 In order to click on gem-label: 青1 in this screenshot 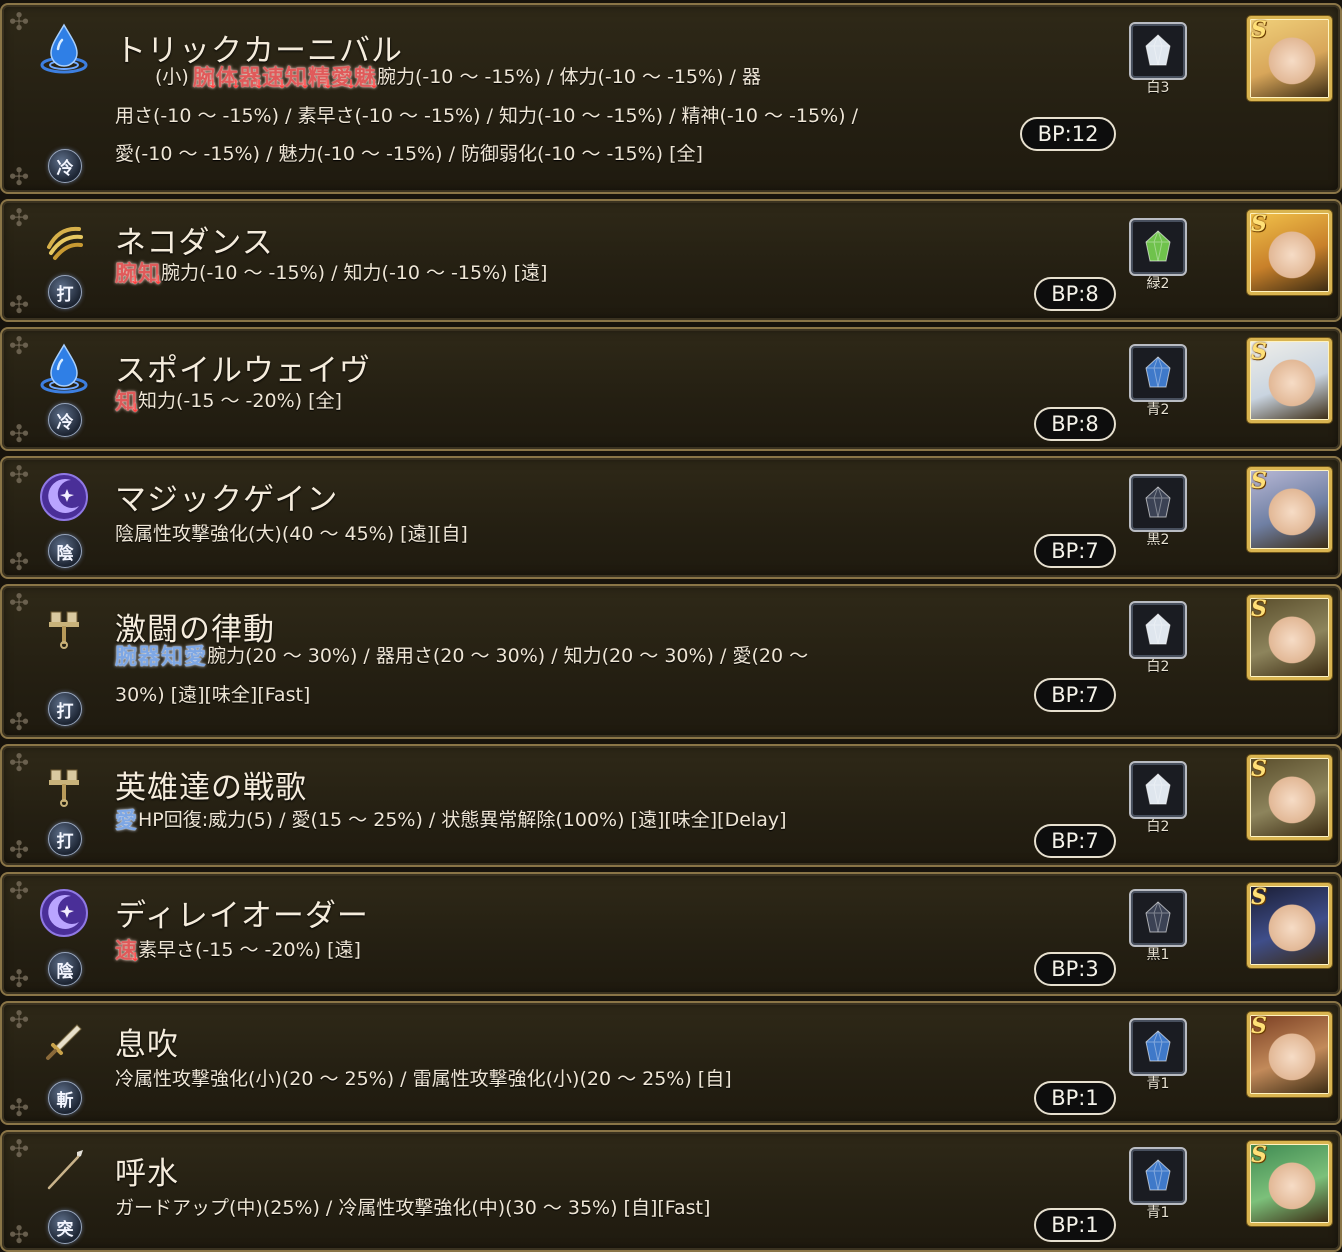, I will do `click(1158, 1084)`.